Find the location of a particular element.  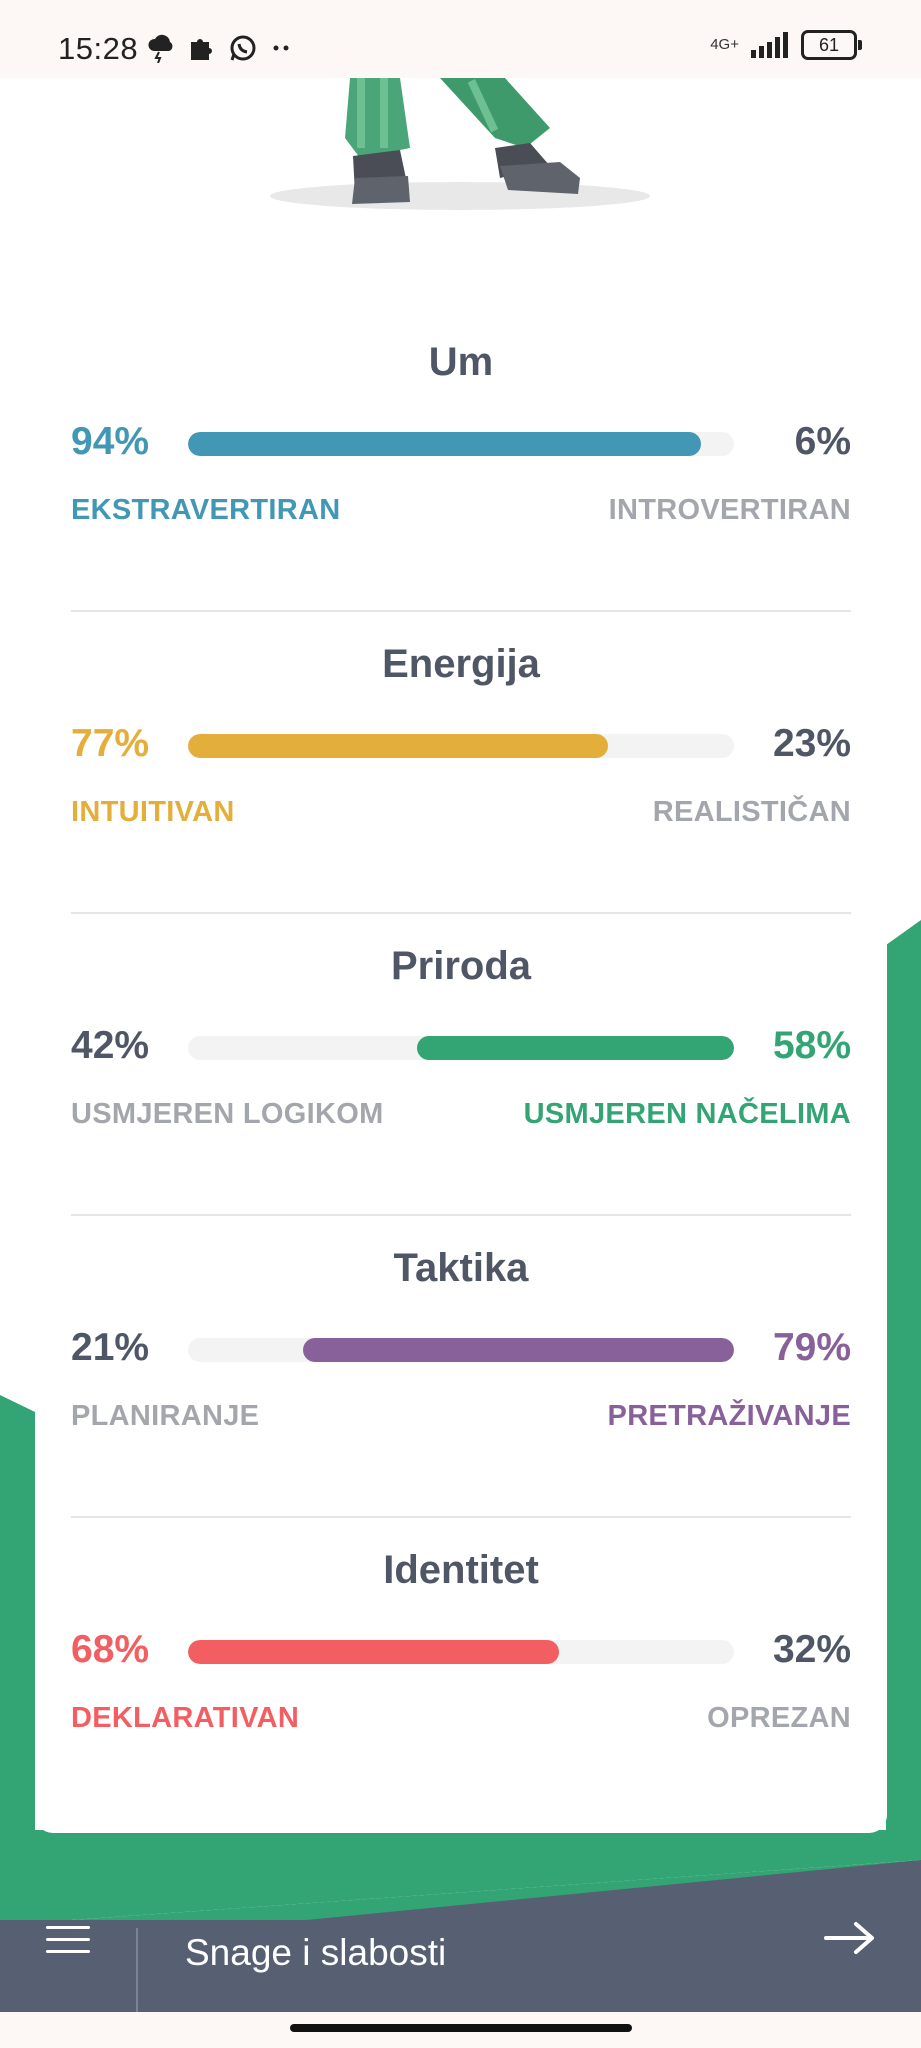

gesture-bar is located at coordinates (460, 2030).